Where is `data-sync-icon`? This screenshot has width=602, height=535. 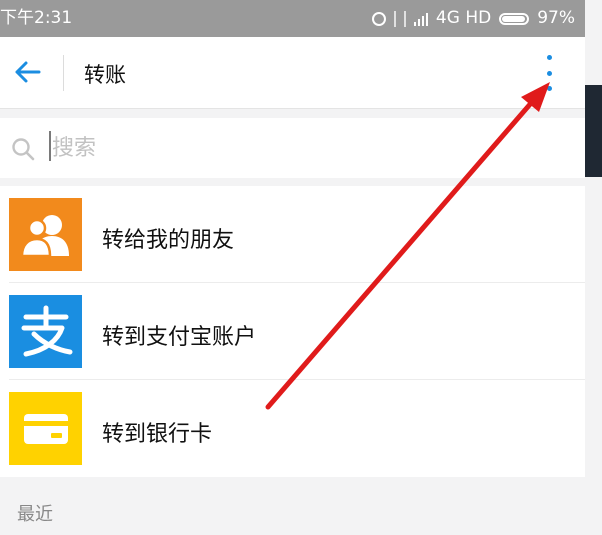 data-sync-icon is located at coordinates (399, 18).